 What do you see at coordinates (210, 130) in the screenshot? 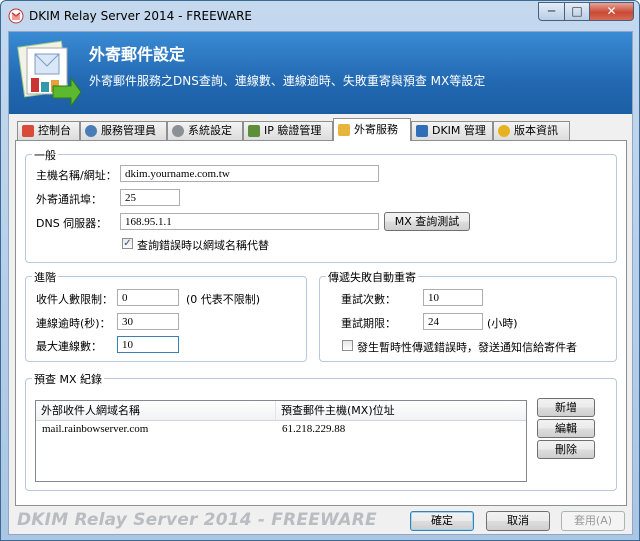
I see `tab-label: 系統設定` at bounding box center [210, 130].